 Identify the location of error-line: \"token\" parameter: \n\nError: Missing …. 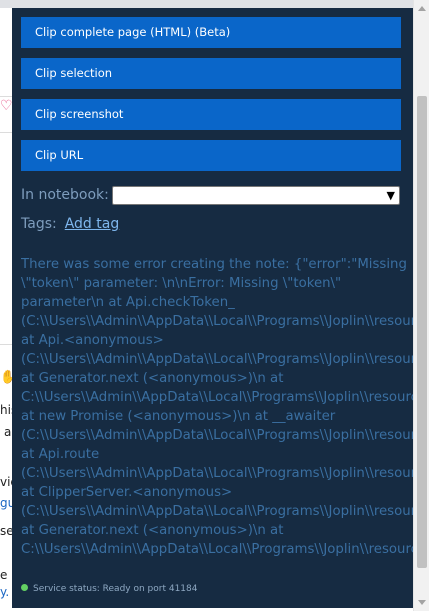
(181, 283).